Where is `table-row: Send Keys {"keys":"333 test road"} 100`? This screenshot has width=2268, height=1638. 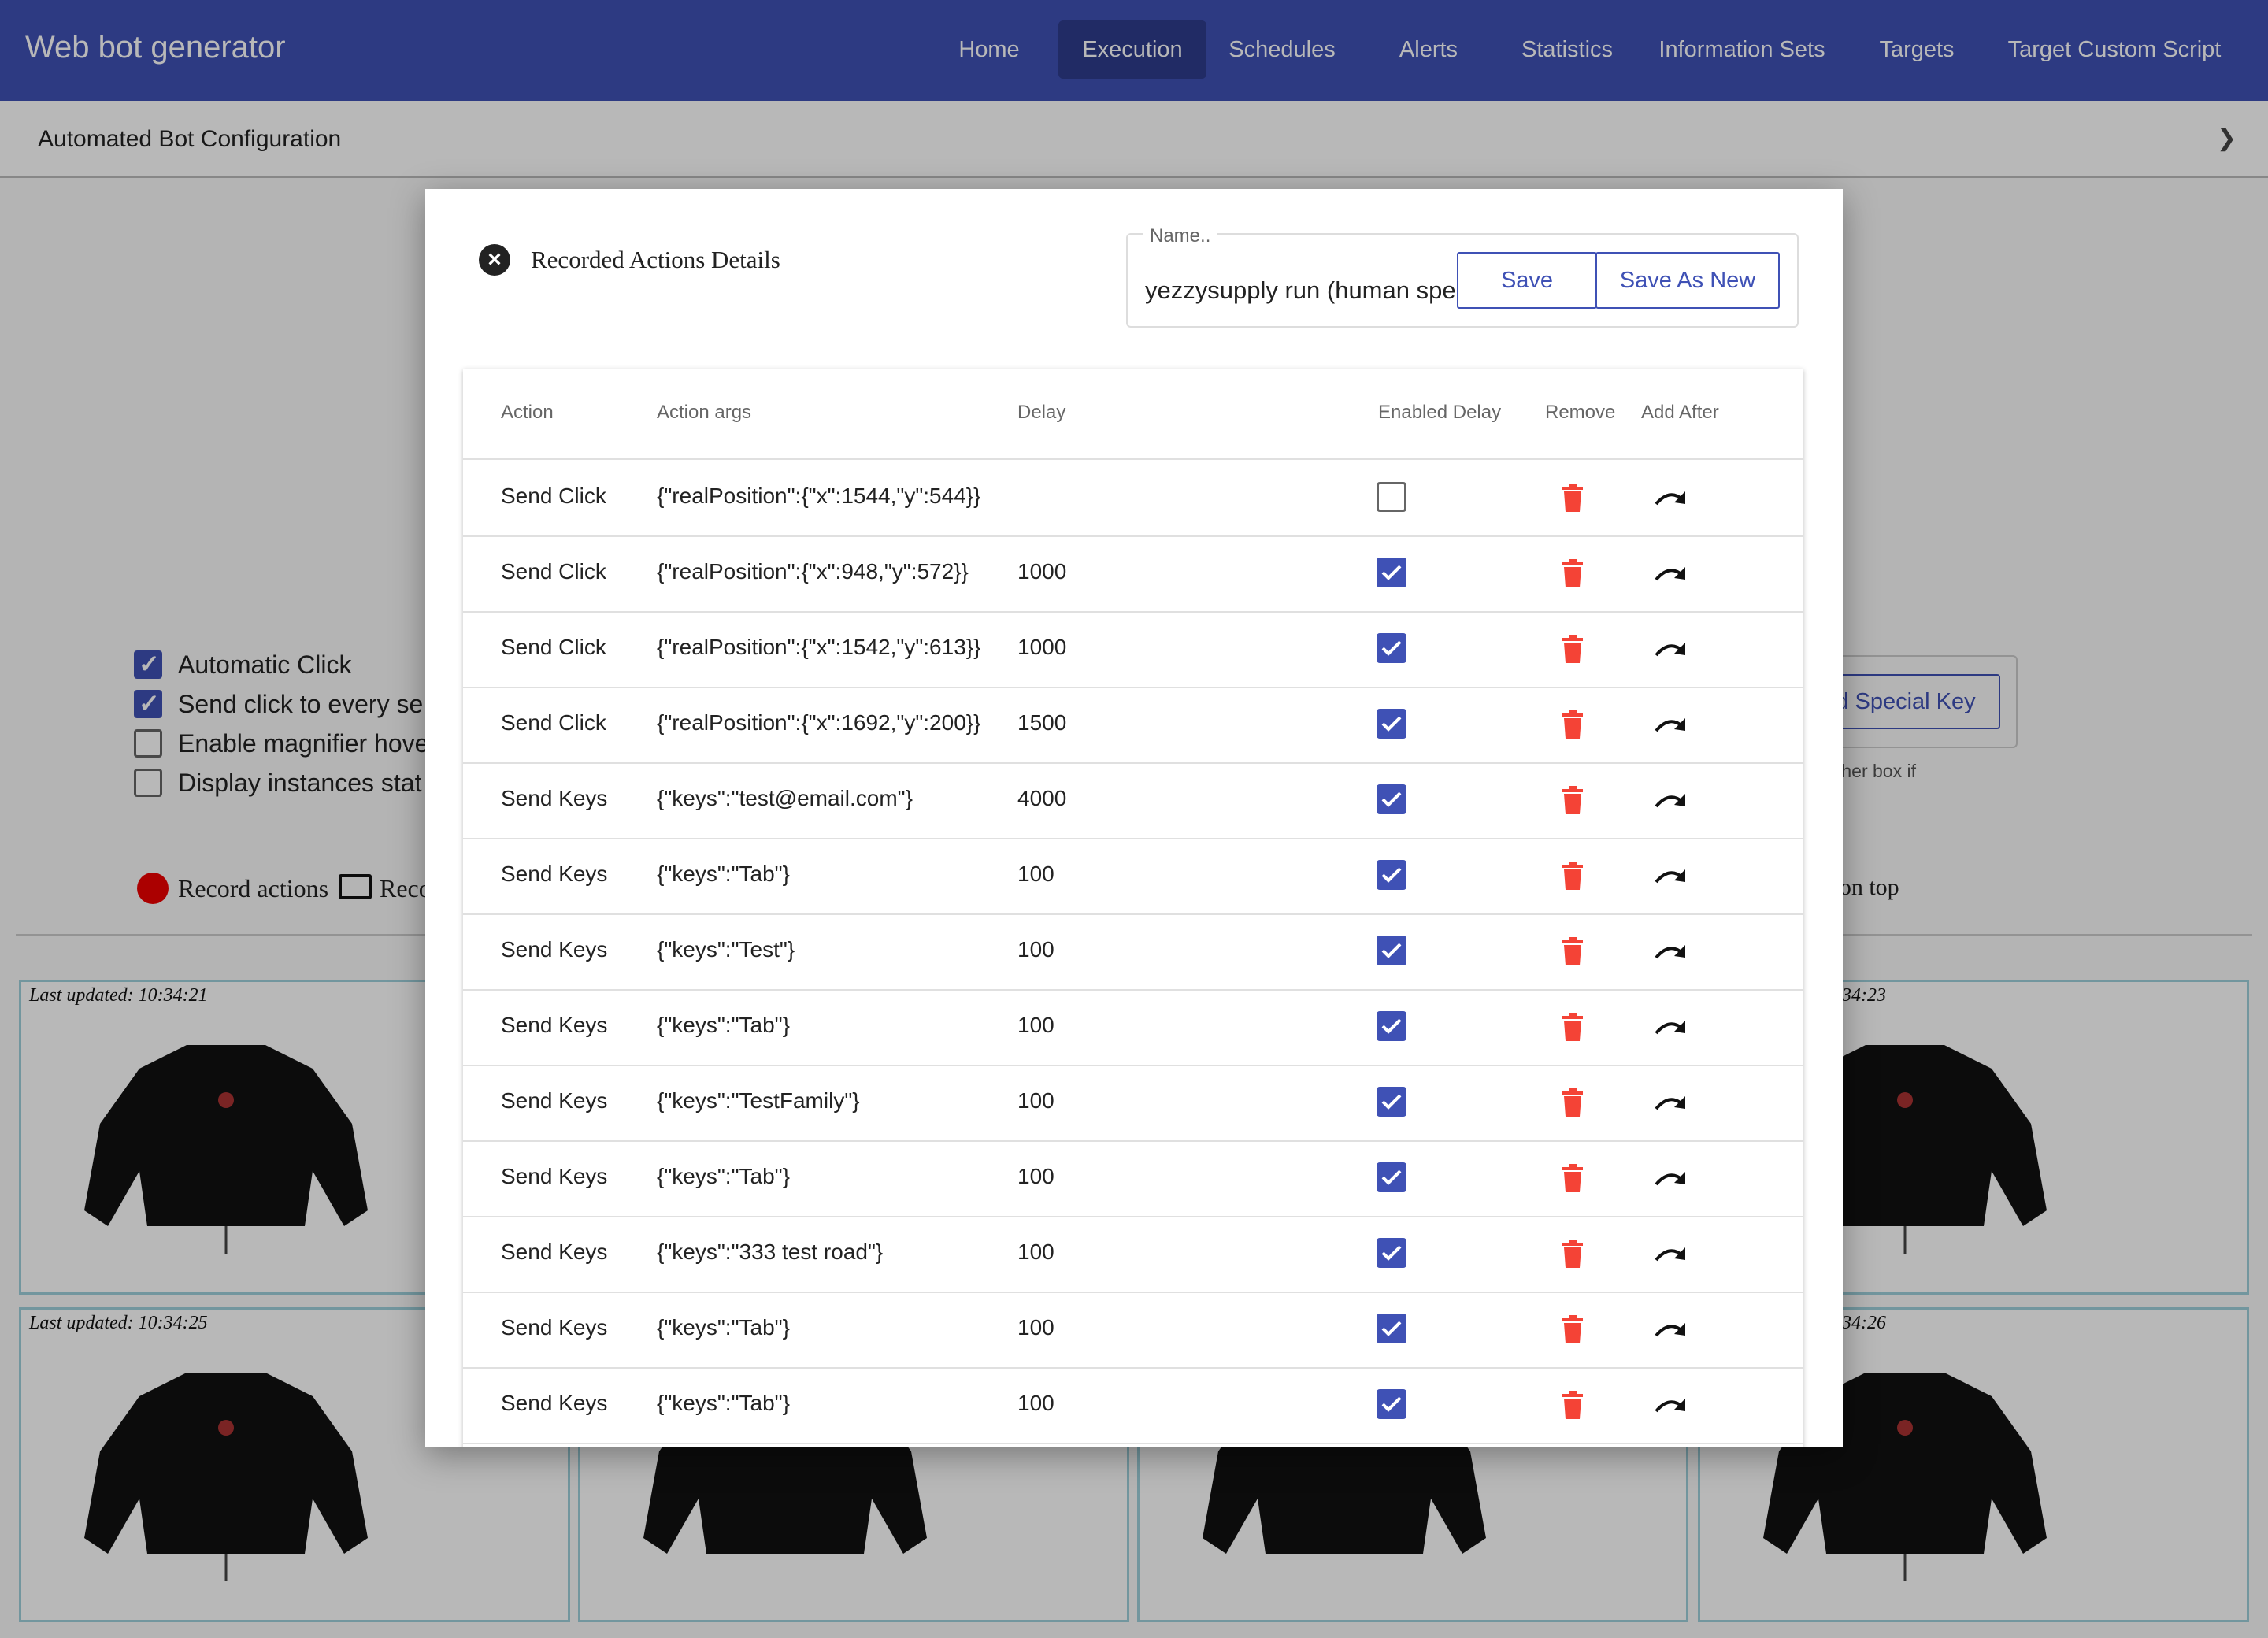
table-row: Send Keys {"keys":"333 test road"} 100 is located at coordinates (1133, 1254).